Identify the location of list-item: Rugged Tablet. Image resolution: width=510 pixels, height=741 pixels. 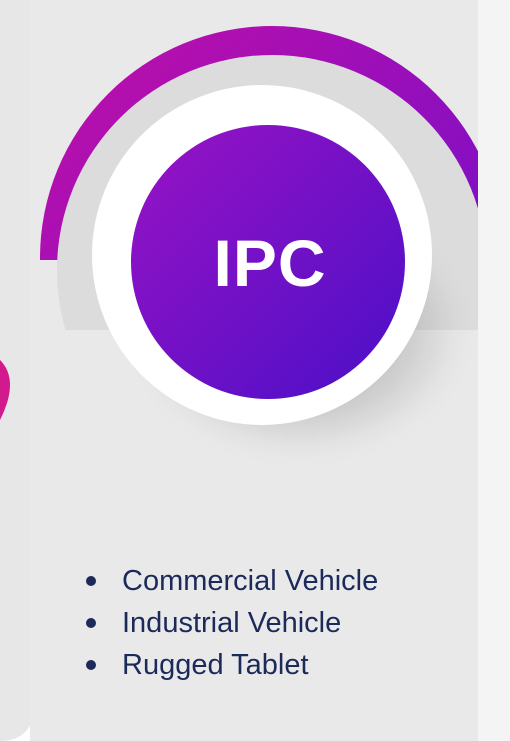
(229, 665).